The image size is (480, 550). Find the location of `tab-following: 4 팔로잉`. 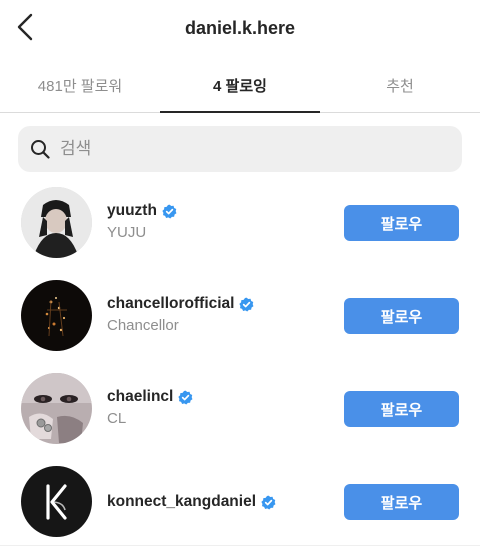

tab-following: 4 팔로잉 is located at coordinates (240, 85).